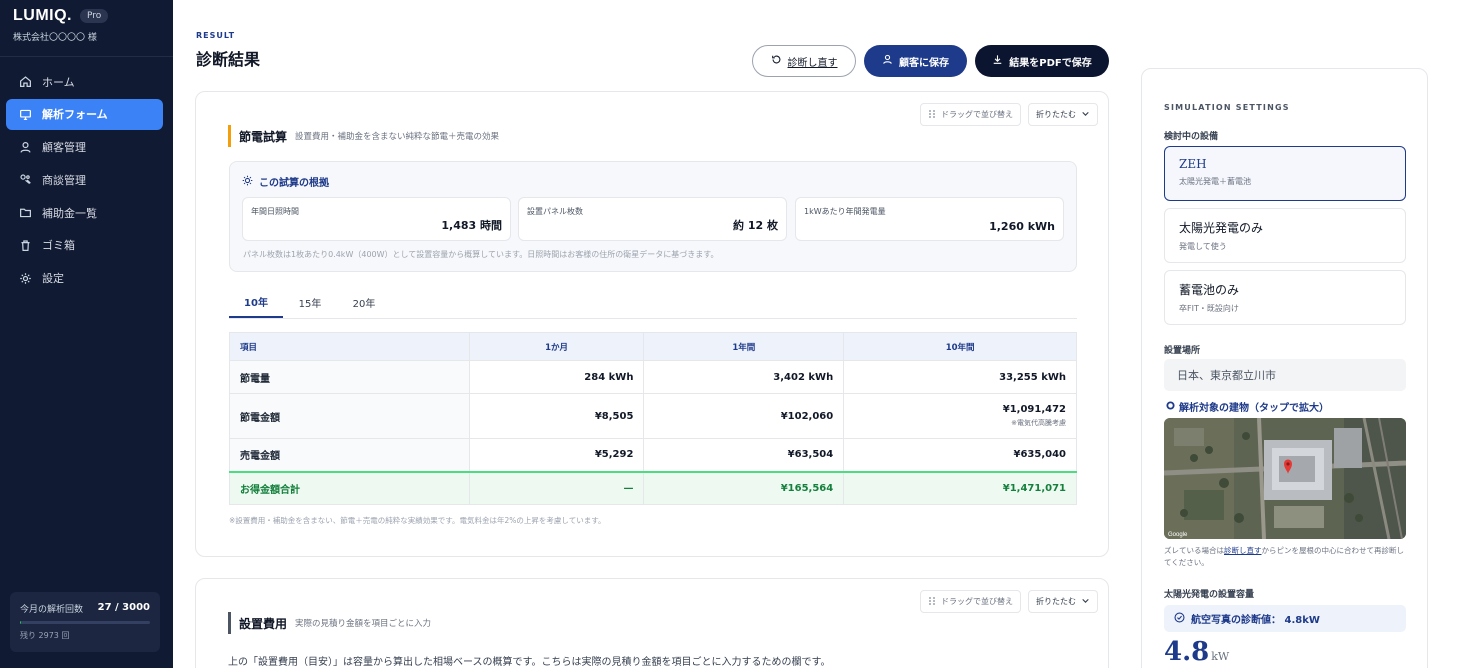 This screenshot has height=668, width=1464. Describe the element at coordinates (256, 302) in the screenshot. I see `tab-10-years: 10年` at that location.